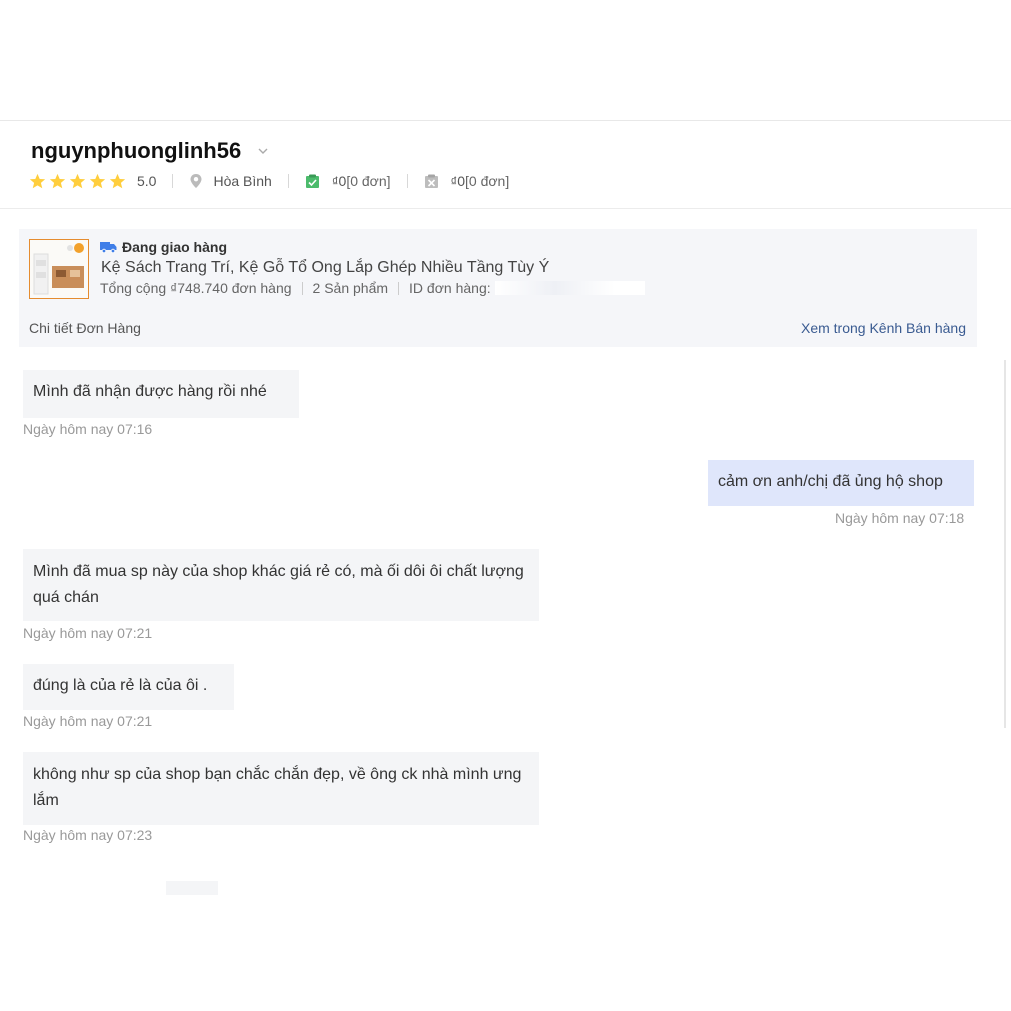 This screenshot has width=1011, height=1011. I want to click on completed-amount: 0, so click(342, 181).